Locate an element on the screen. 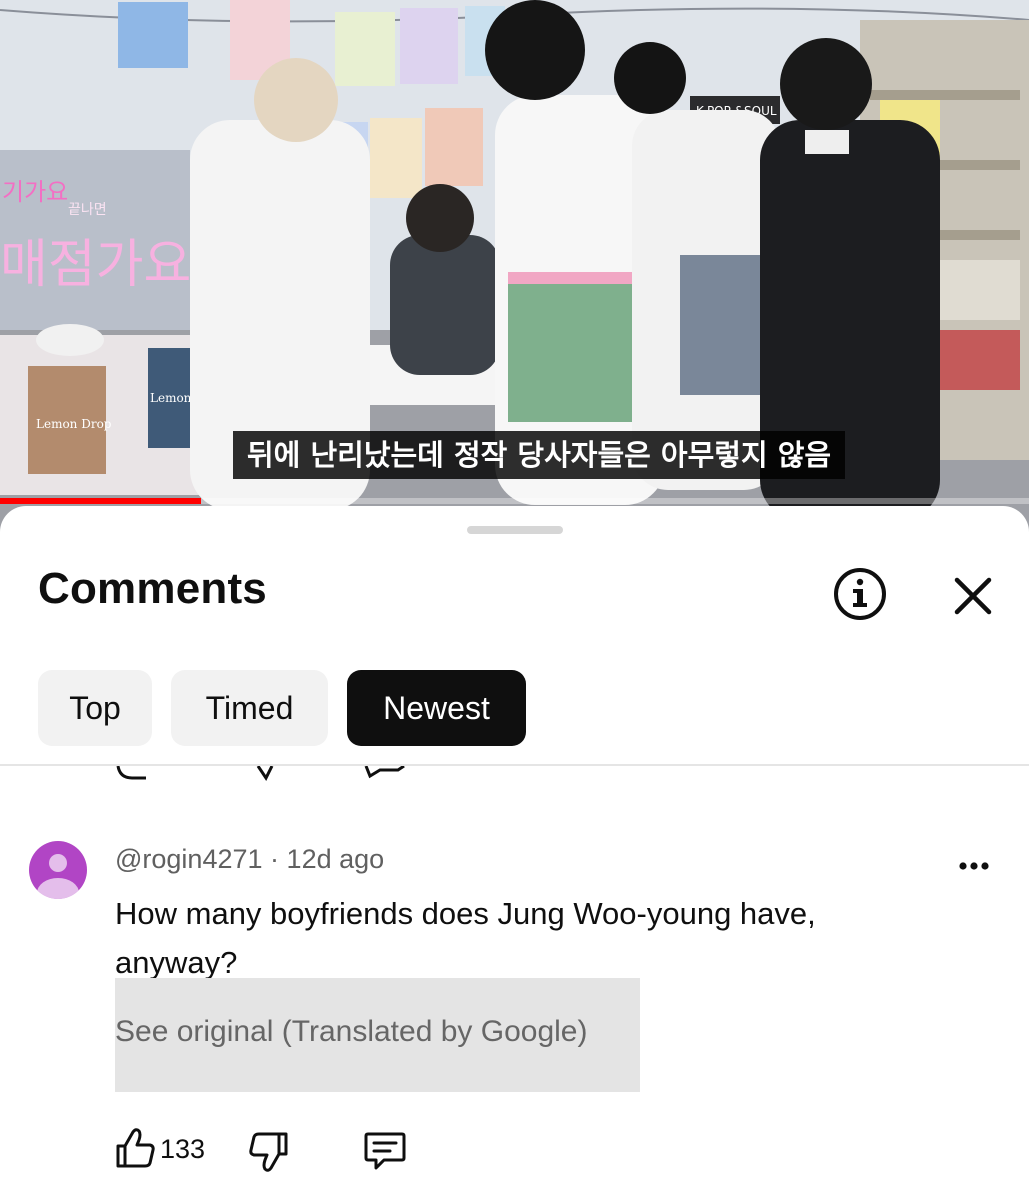 The image size is (1029, 1200). sheet-drag-handle is located at coordinates (515, 530).